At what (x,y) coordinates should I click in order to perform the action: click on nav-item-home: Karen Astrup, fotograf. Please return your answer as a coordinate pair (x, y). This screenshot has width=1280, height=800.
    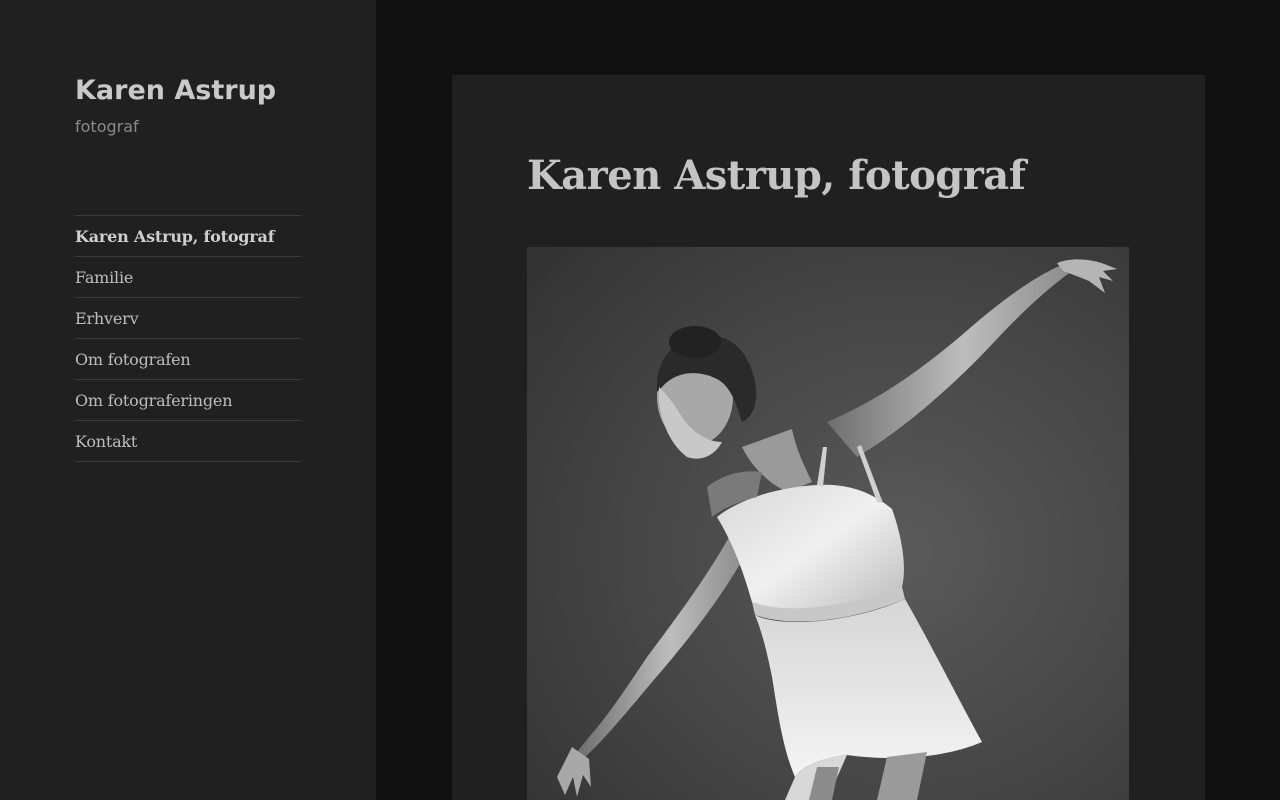
    Looking at the image, I should click on (188, 236).